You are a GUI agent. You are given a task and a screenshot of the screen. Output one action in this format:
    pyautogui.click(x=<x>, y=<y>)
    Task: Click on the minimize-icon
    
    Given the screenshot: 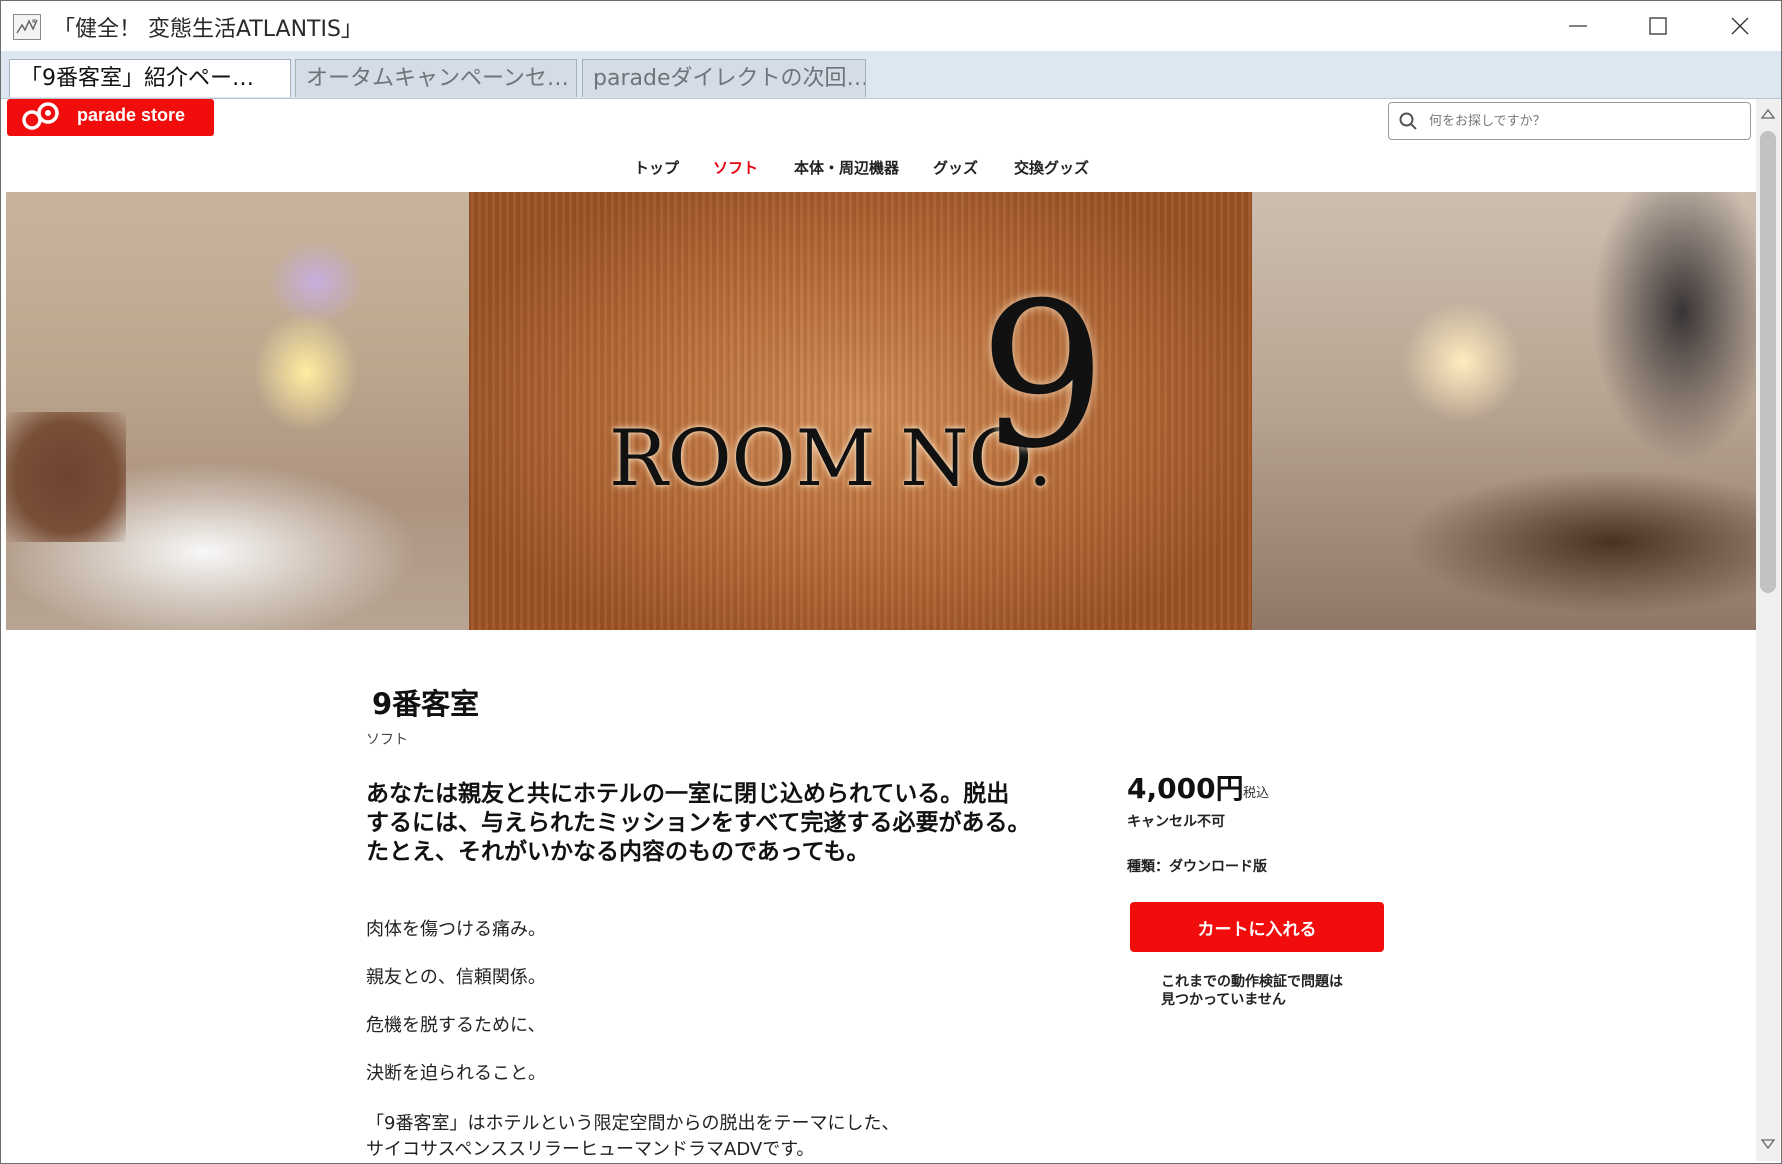 What is the action you would take?
    pyautogui.click(x=1578, y=26)
    